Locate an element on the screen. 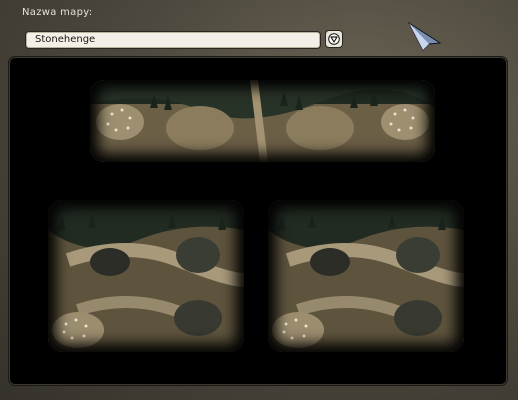 The height and width of the screenshot is (400, 518). map-preview-bottom-left is located at coordinates (146, 276).